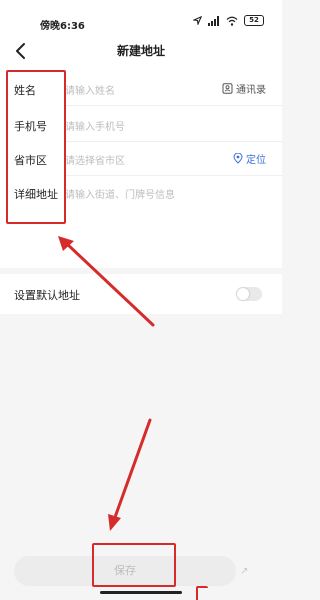 The height and width of the screenshot is (600, 320). Describe the element at coordinates (141, 18) in the screenshot. I see `status-bar: 傍晚6:36 52` at that location.